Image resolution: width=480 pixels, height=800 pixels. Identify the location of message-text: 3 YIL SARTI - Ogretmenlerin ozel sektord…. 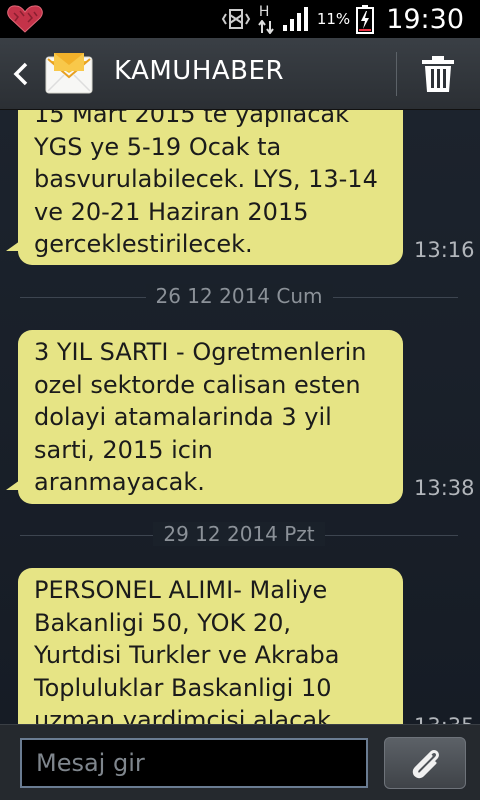
(200, 417).